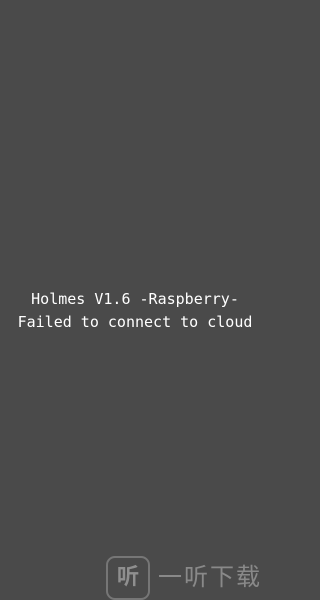  What do you see at coordinates (135, 322) in the screenshot?
I see `connection-error-text: Failed to connect to cloud` at bounding box center [135, 322].